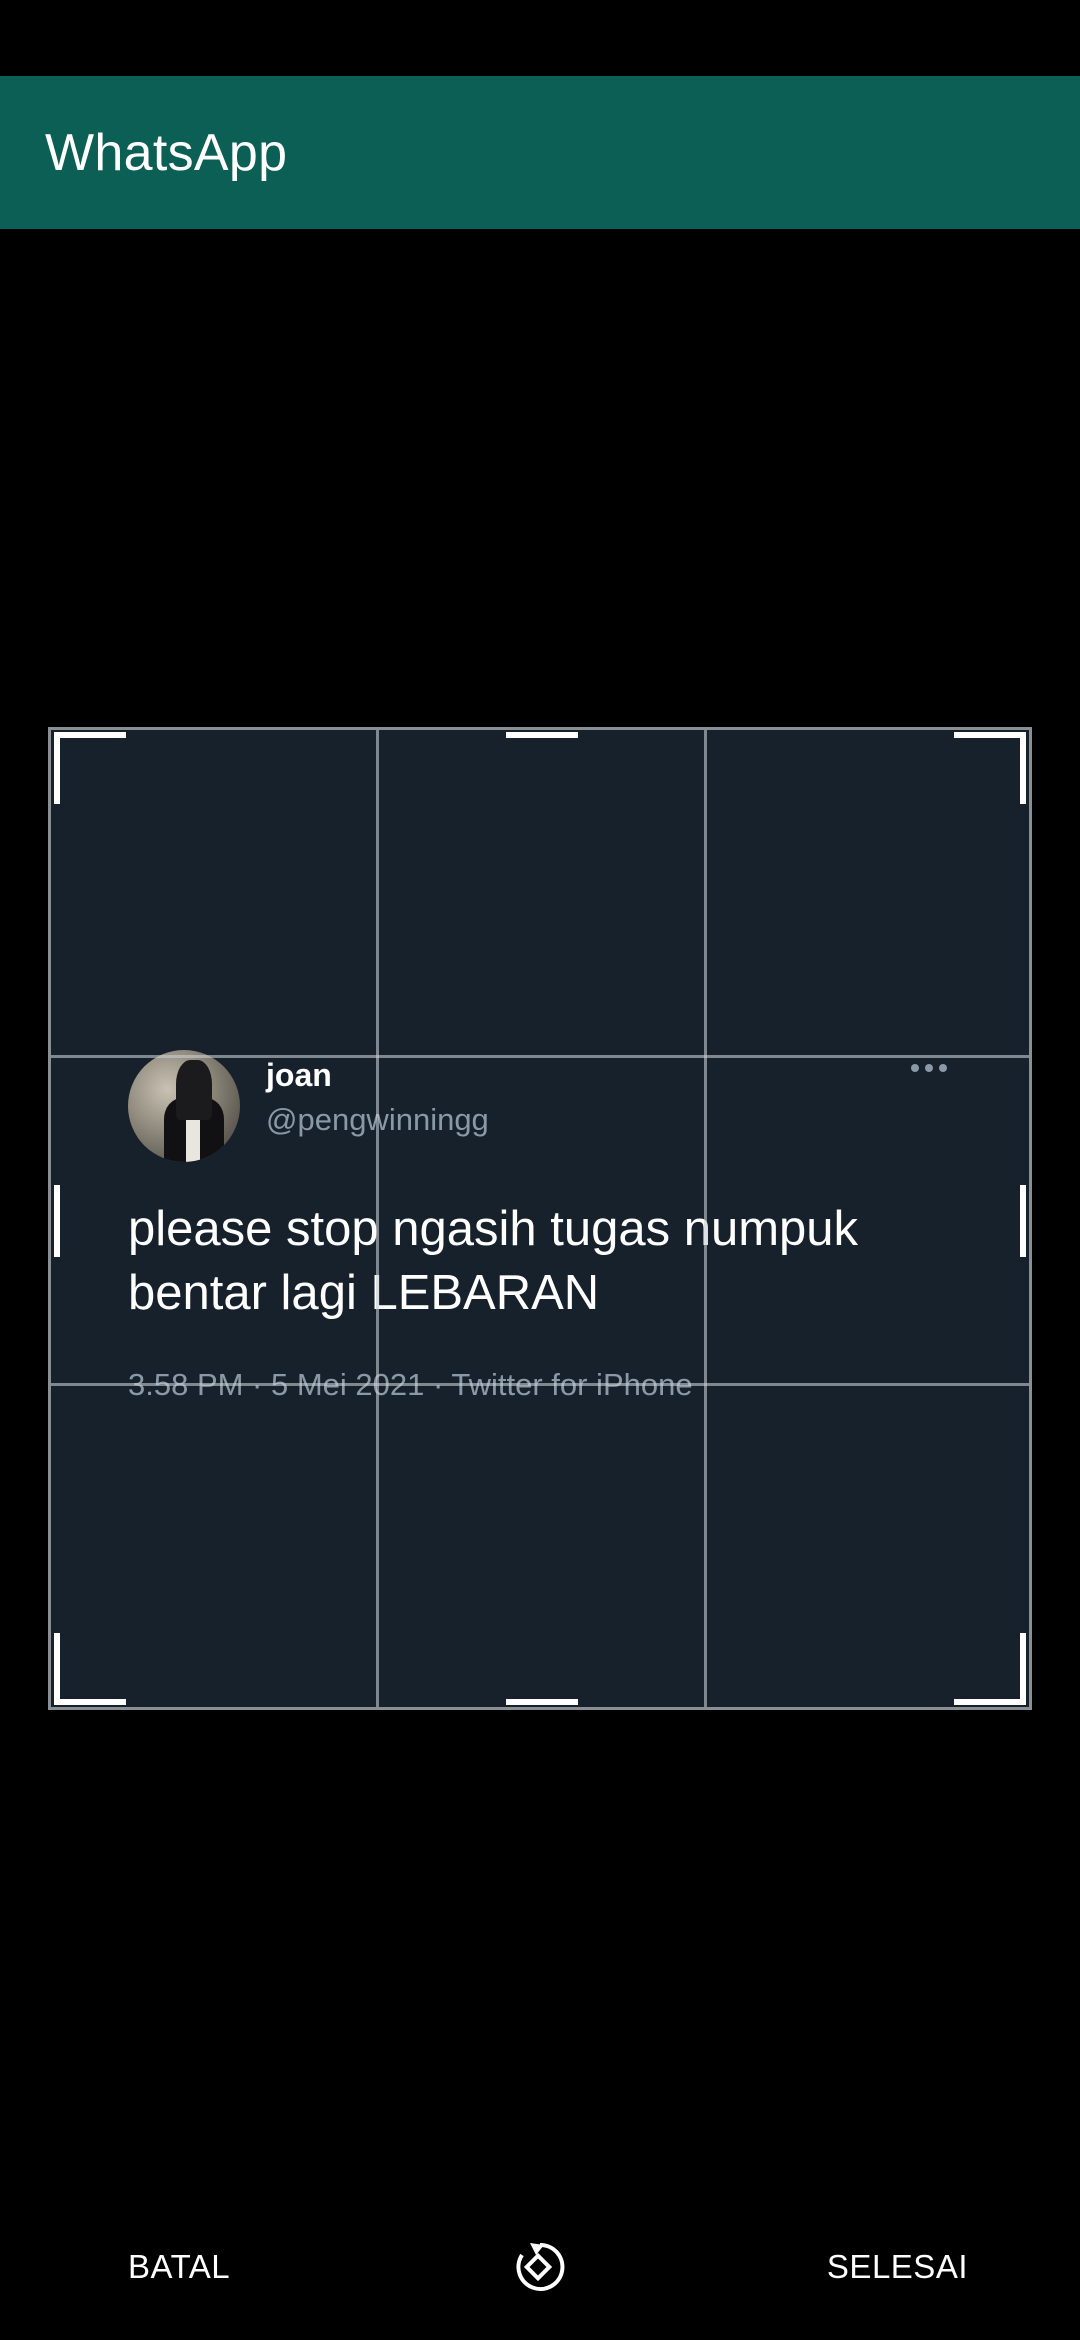 This screenshot has height=2340, width=1080. Describe the element at coordinates (929, 1068) in the screenshot. I see `more-options-icon` at that location.